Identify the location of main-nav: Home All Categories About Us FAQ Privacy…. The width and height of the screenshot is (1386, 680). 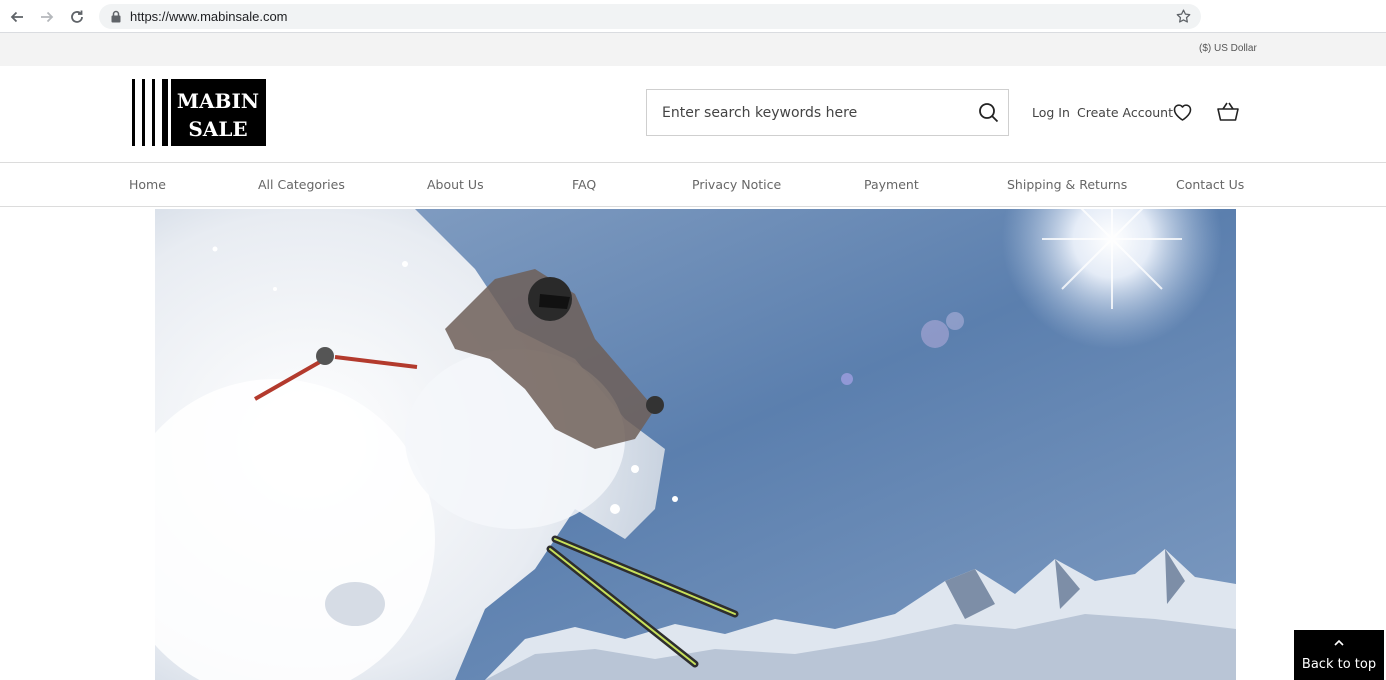
(693, 185).